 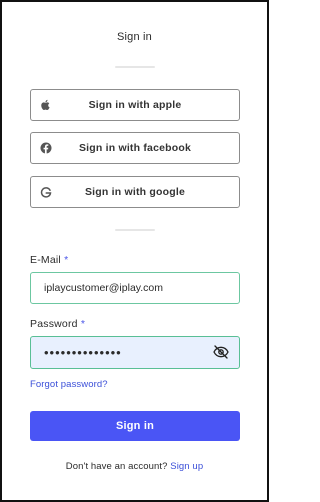 I want to click on forgot-password-link: Forgot password?, so click(x=69, y=384).